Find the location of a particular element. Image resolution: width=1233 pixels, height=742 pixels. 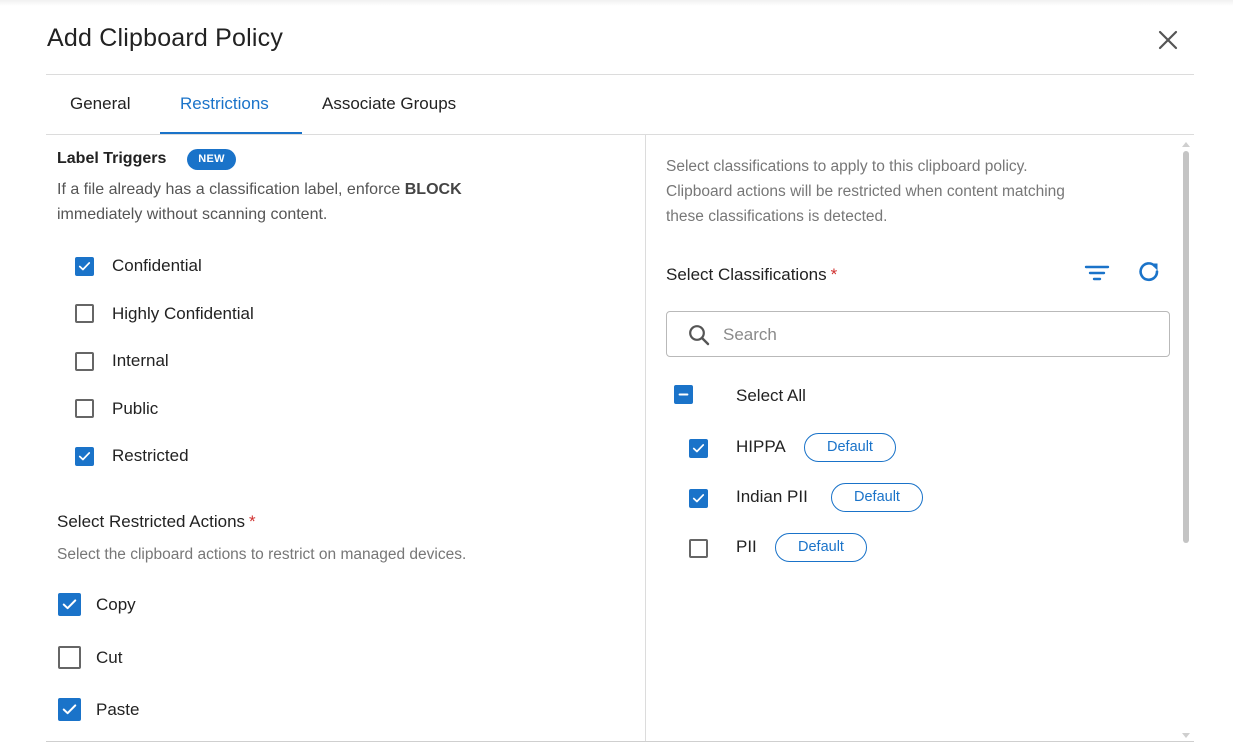

checkbox-select-all is located at coordinates (683, 394).